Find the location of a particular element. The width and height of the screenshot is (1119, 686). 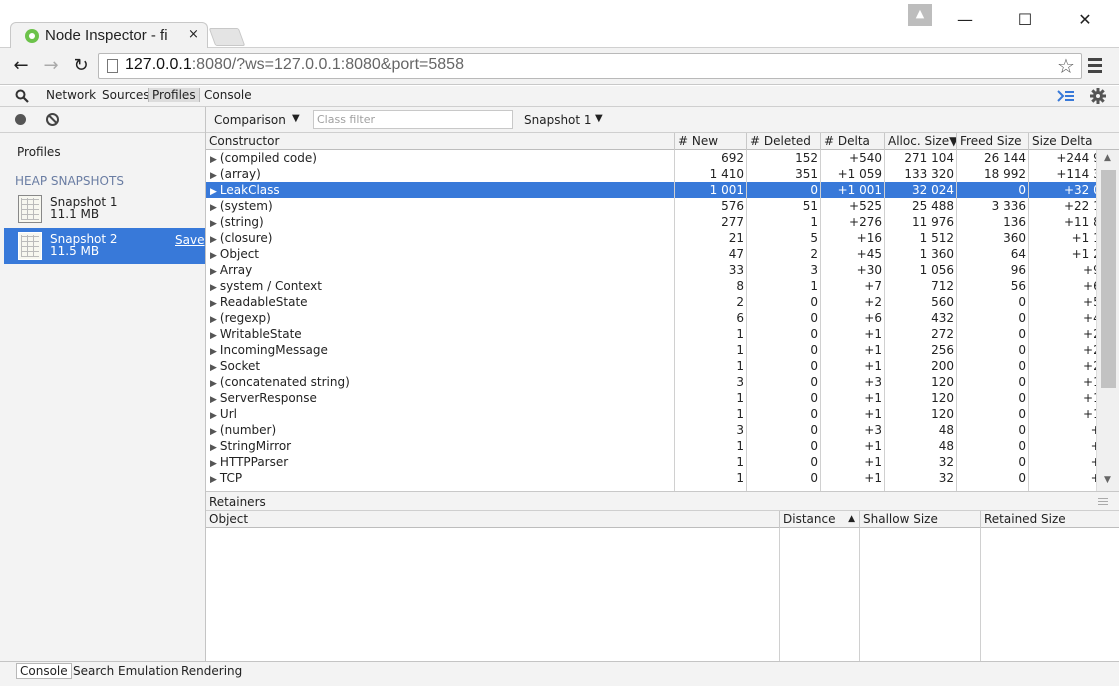

tab-sources: Sources is located at coordinates (125, 95).